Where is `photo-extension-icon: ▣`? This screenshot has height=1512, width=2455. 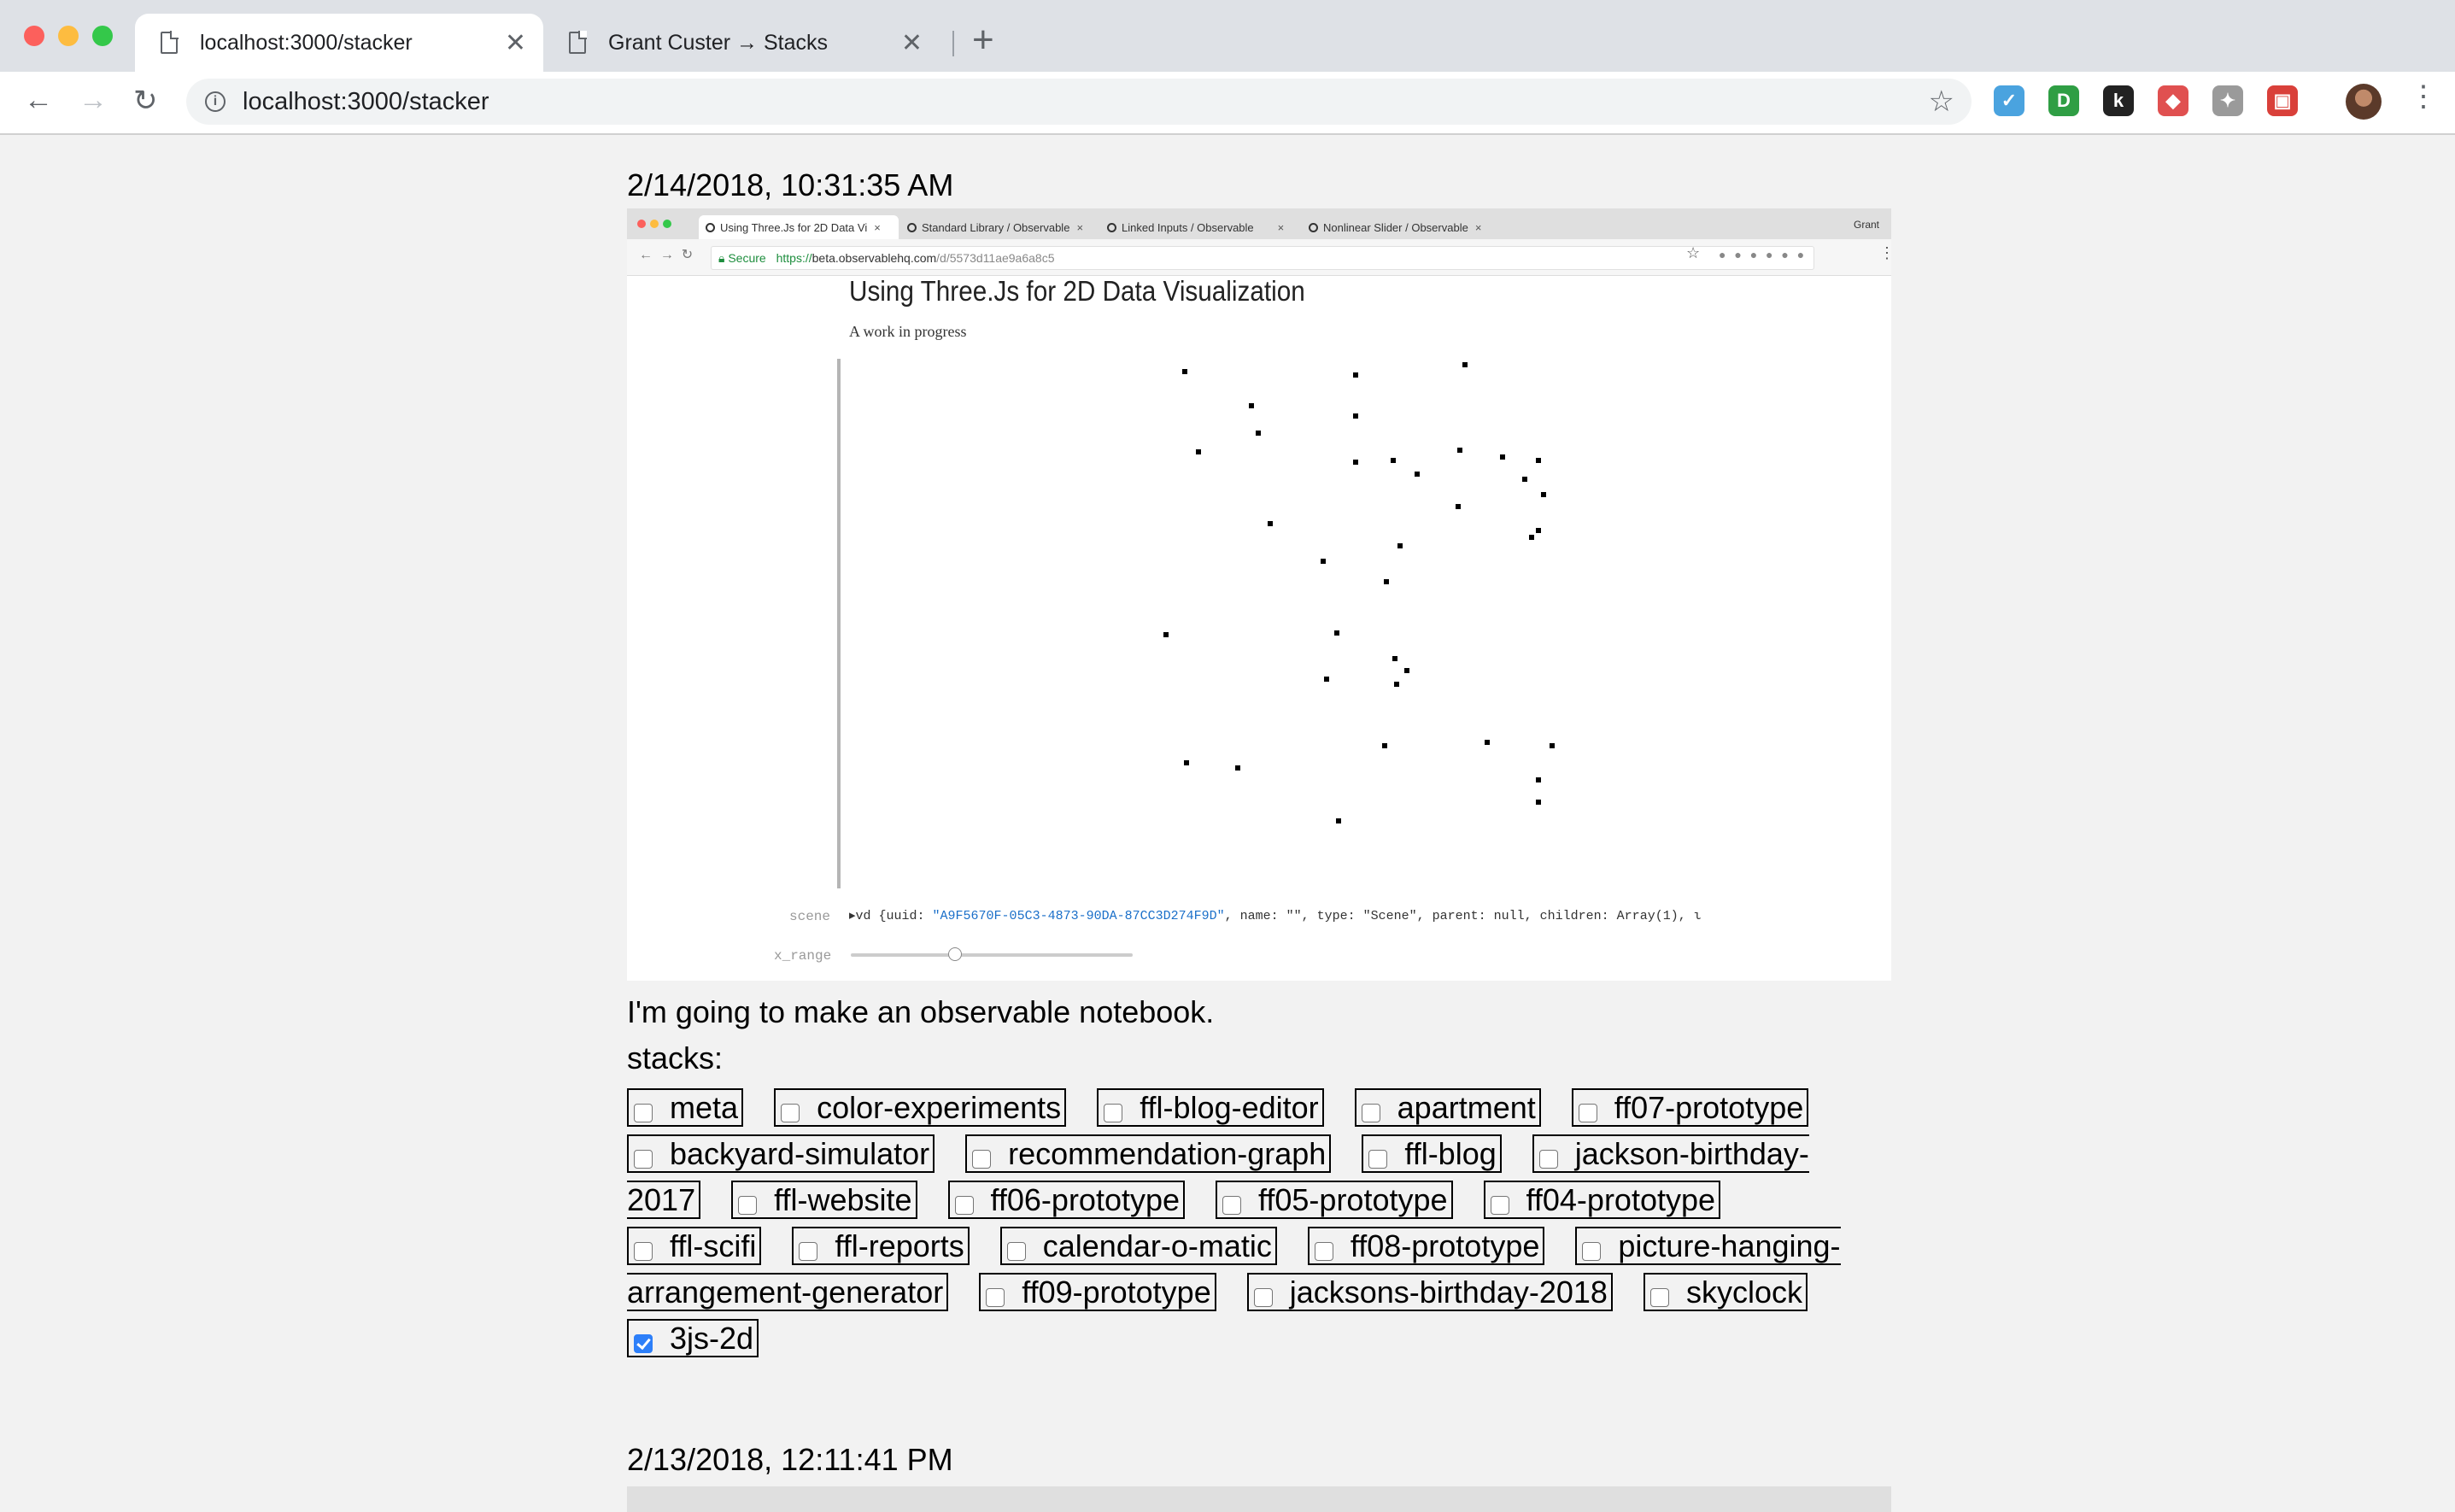
photo-extension-icon: ▣ is located at coordinates (2282, 100).